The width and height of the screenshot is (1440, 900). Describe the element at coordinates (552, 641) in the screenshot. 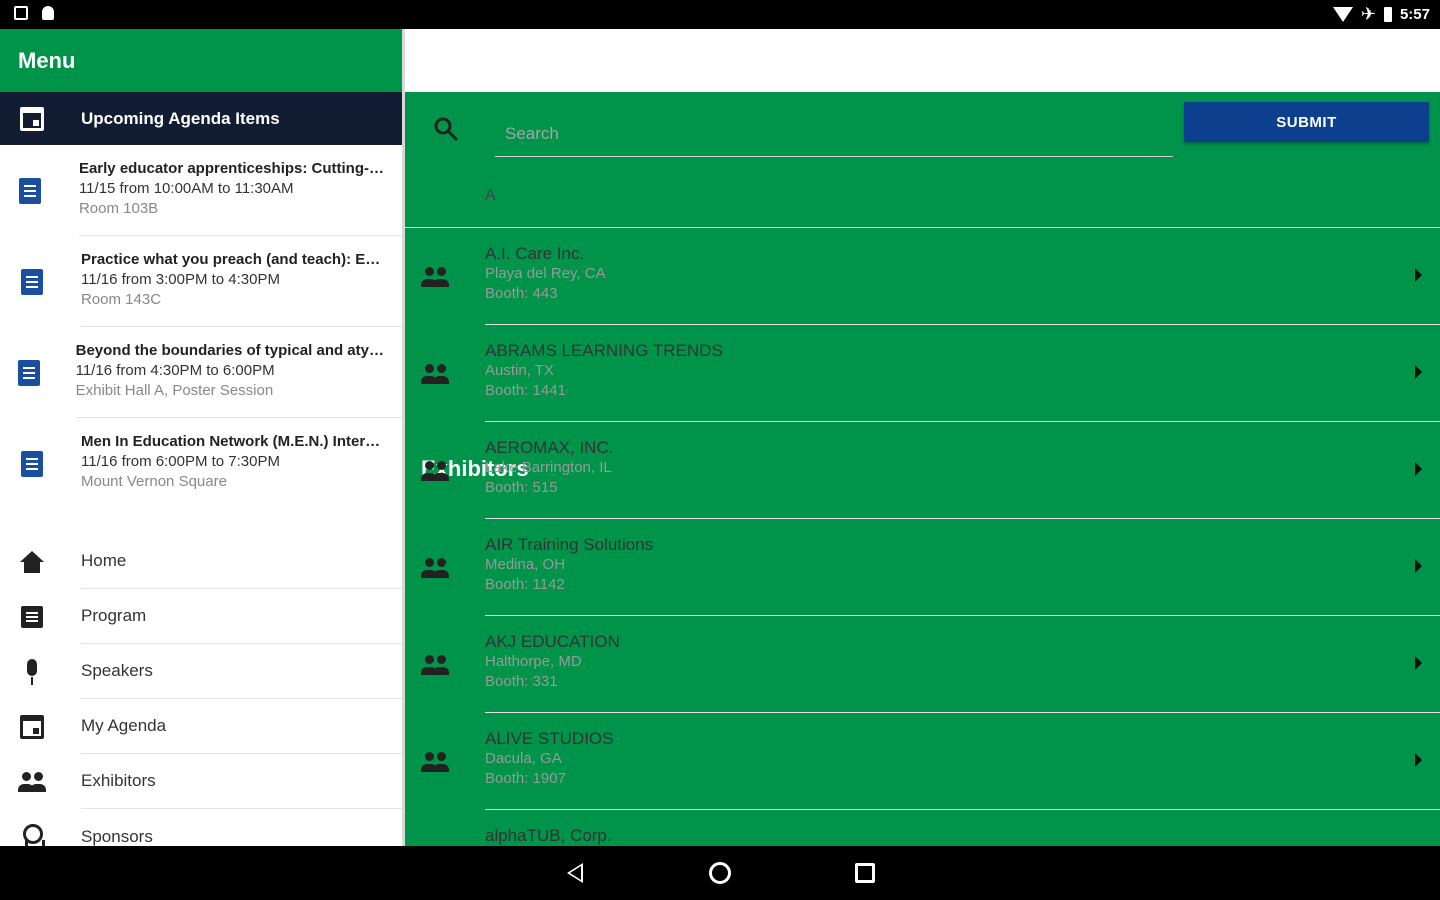

I see `exhibitor-name: AKJ EDUCATION` at that location.